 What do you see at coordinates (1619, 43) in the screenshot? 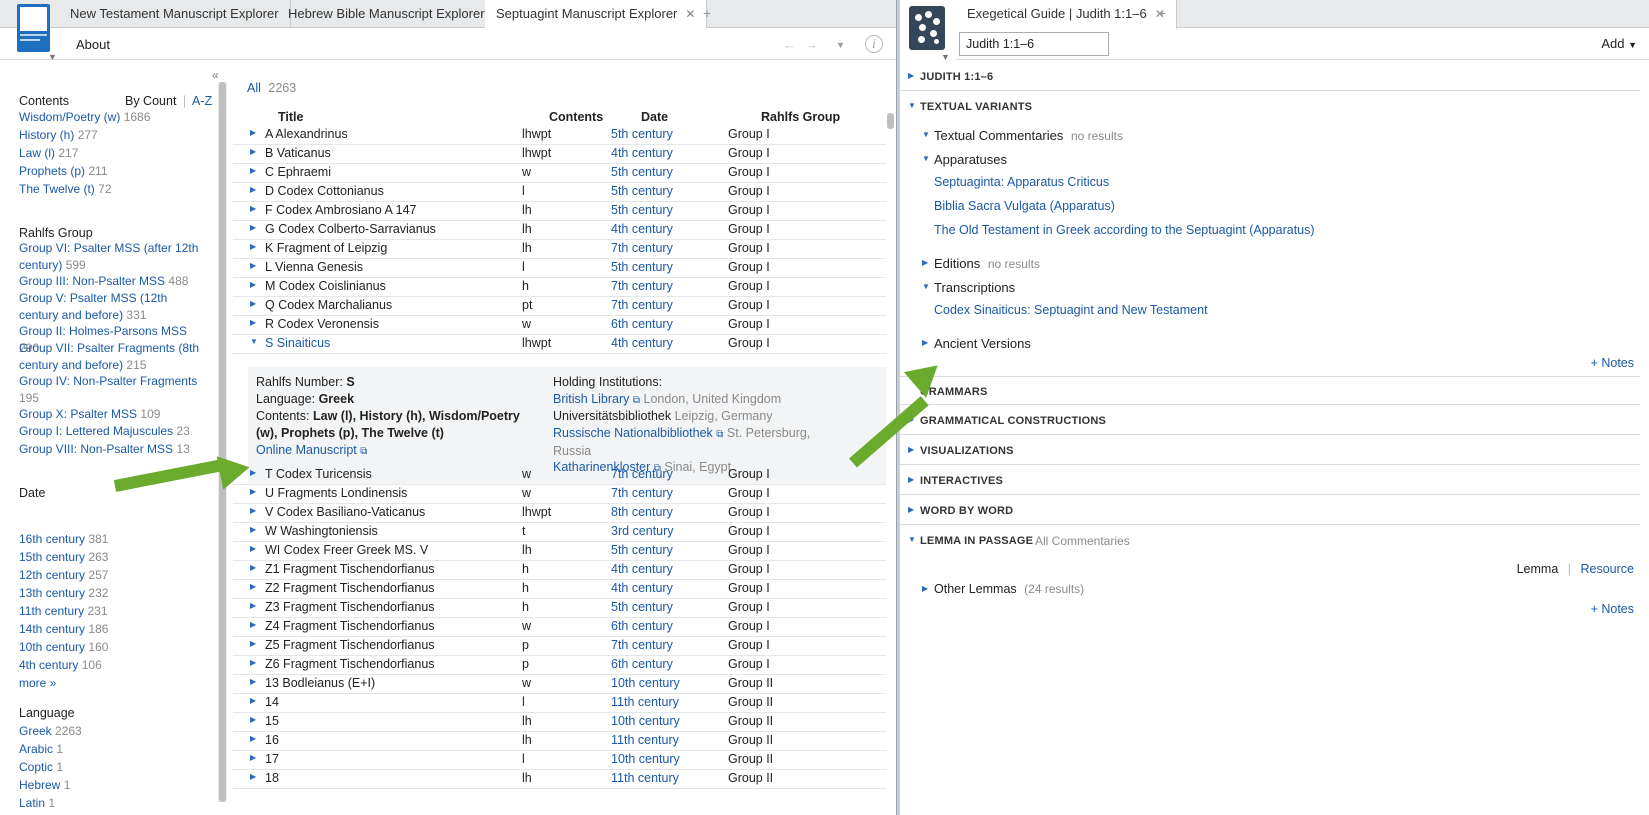
I see `add-button: Add ▼` at bounding box center [1619, 43].